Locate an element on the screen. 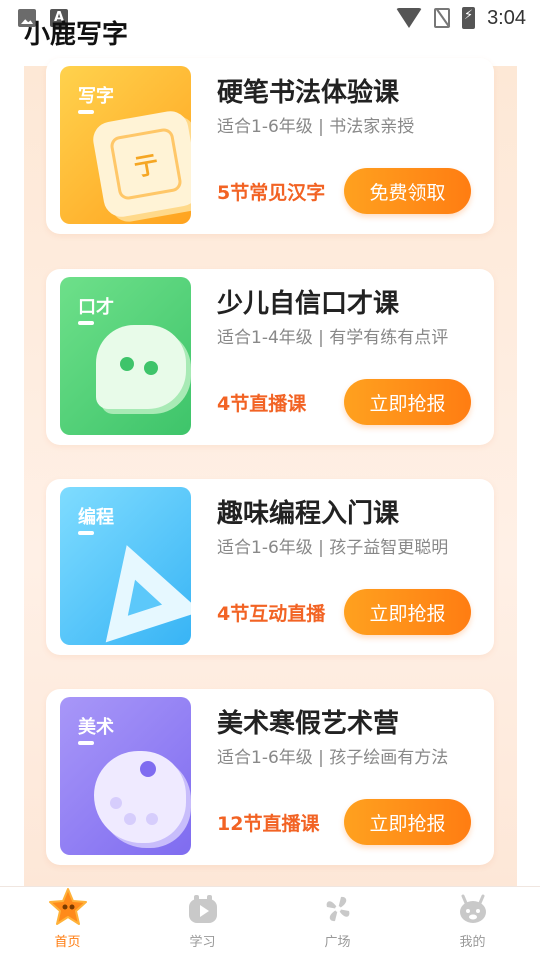  nav-label: 广场 is located at coordinates (337, 942).